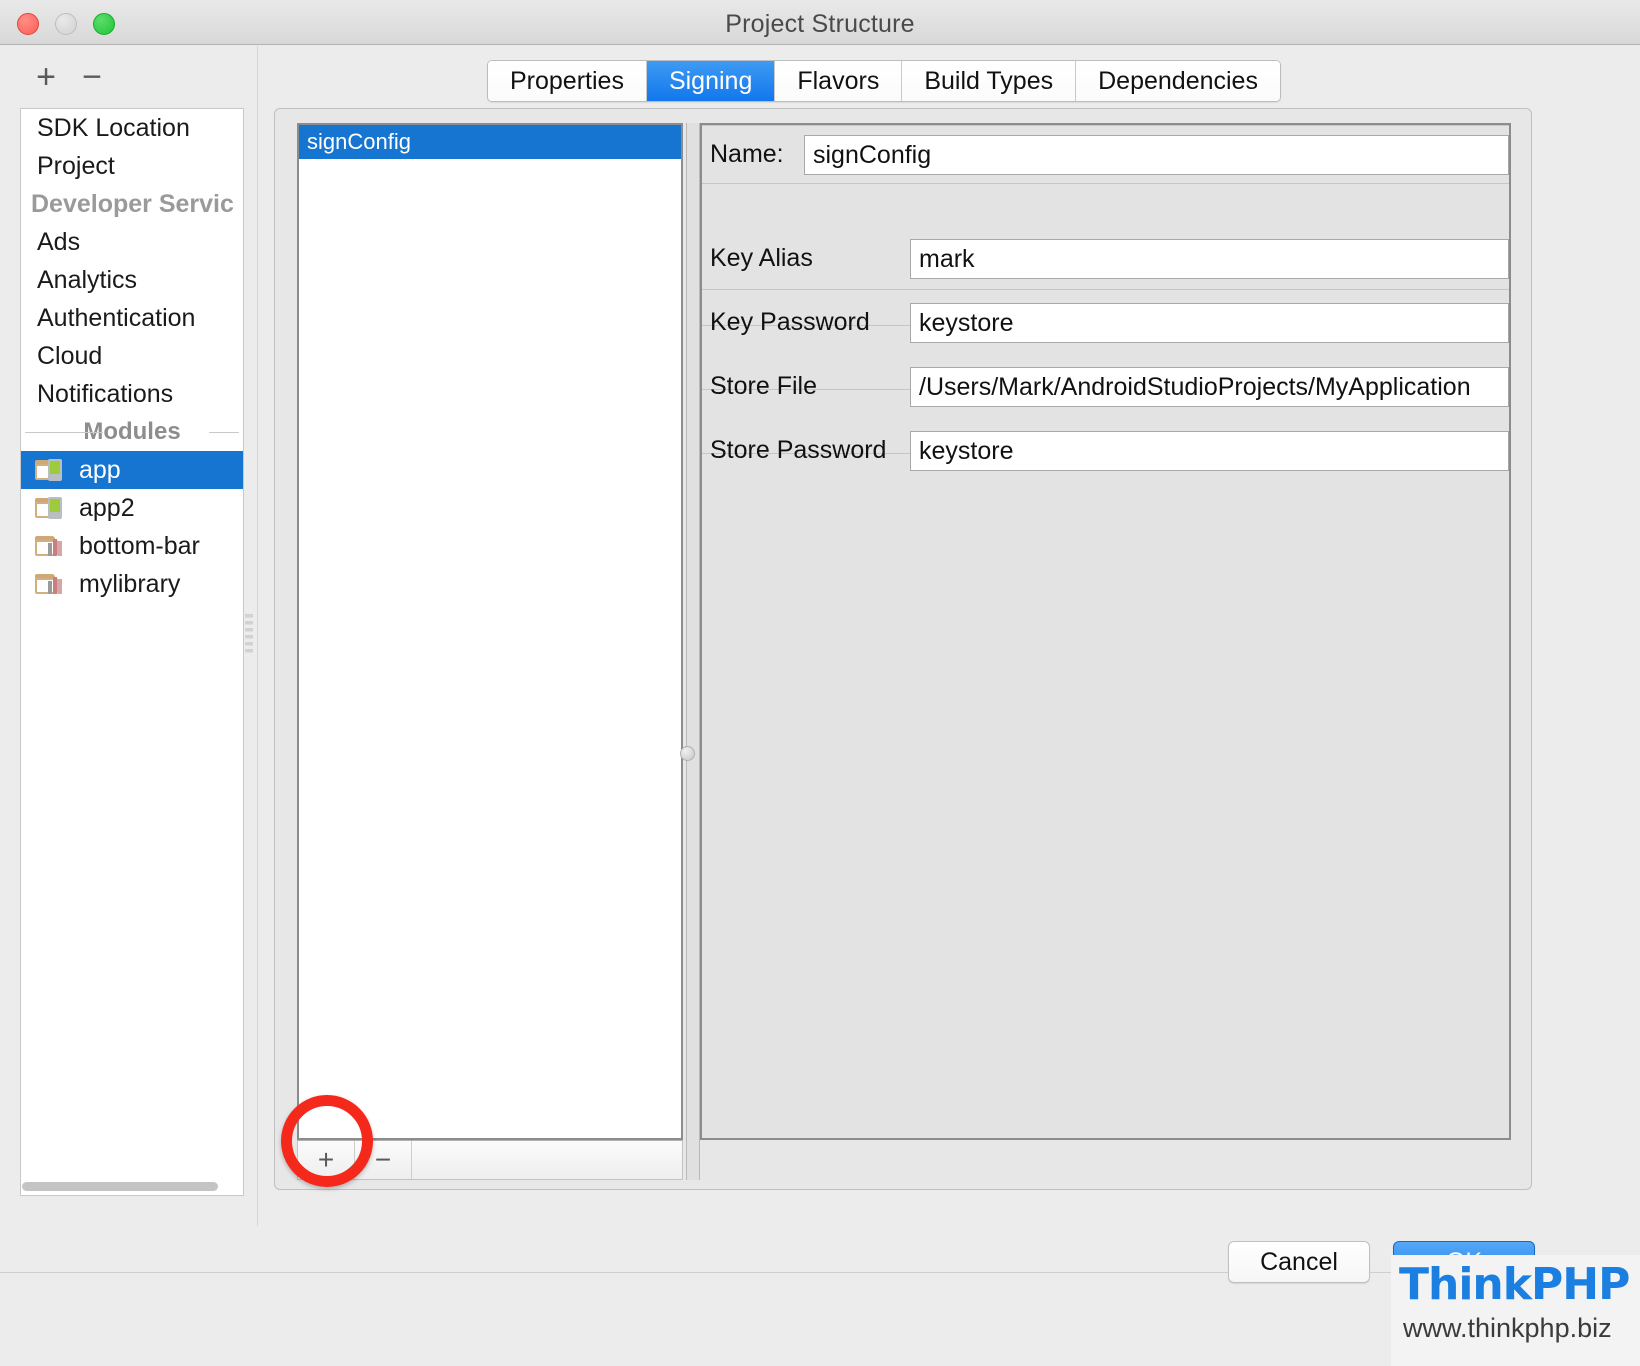 The image size is (1640, 1366). Describe the element at coordinates (132, 77) in the screenshot. I see `sidebar-toolbar: + −` at that location.